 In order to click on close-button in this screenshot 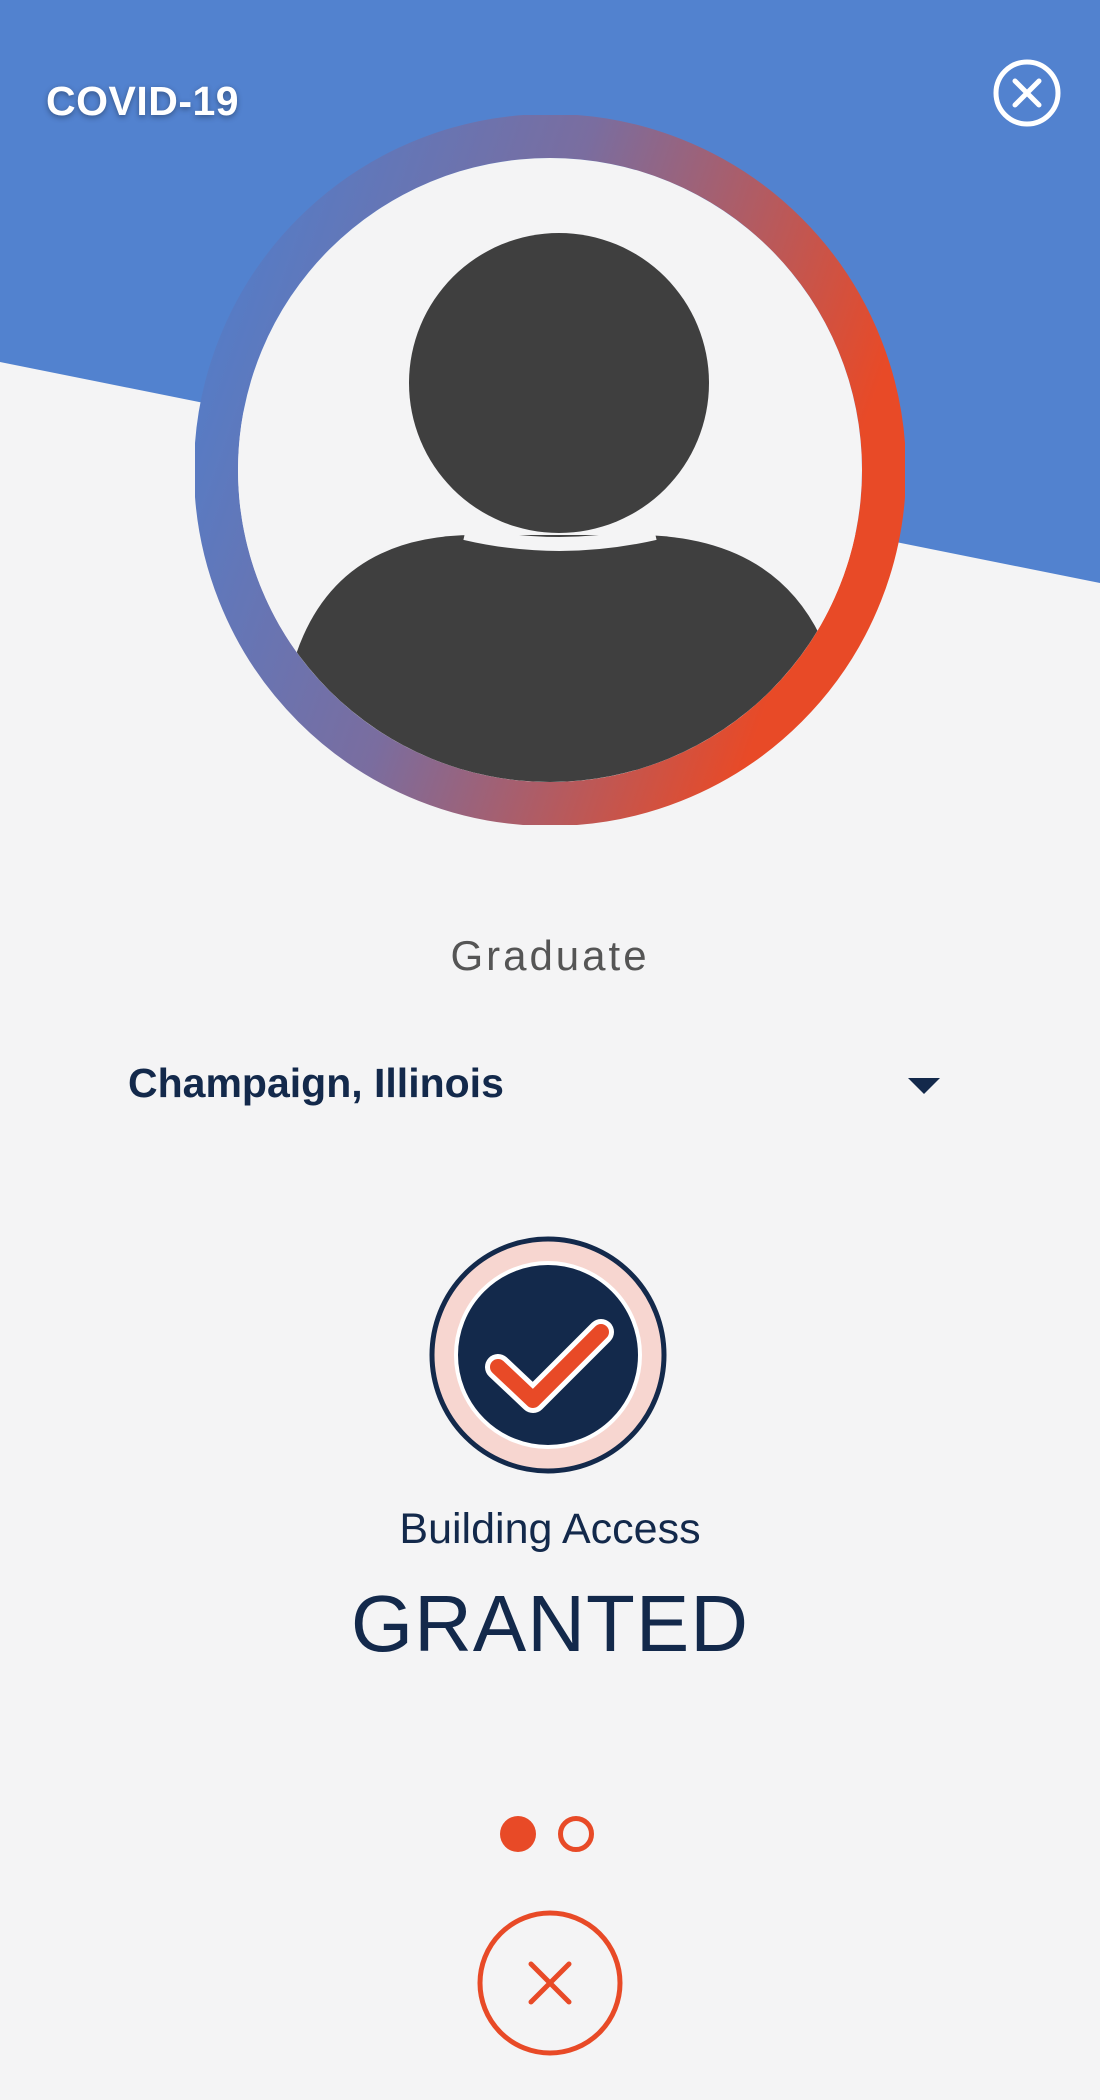, I will do `click(1027, 93)`.